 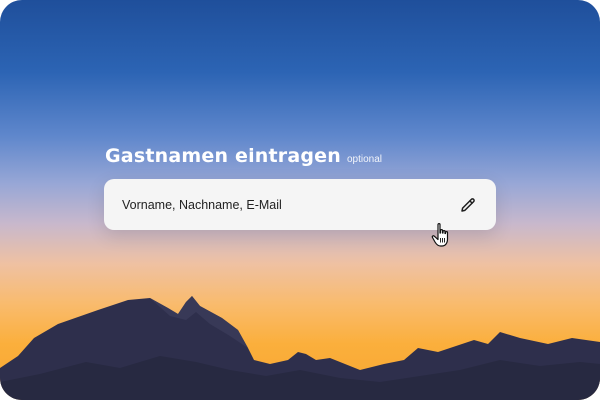 What do you see at coordinates (440, 235) in the screenshot?
I see `hand-pointer-icon` at bounding box center [440, 235].